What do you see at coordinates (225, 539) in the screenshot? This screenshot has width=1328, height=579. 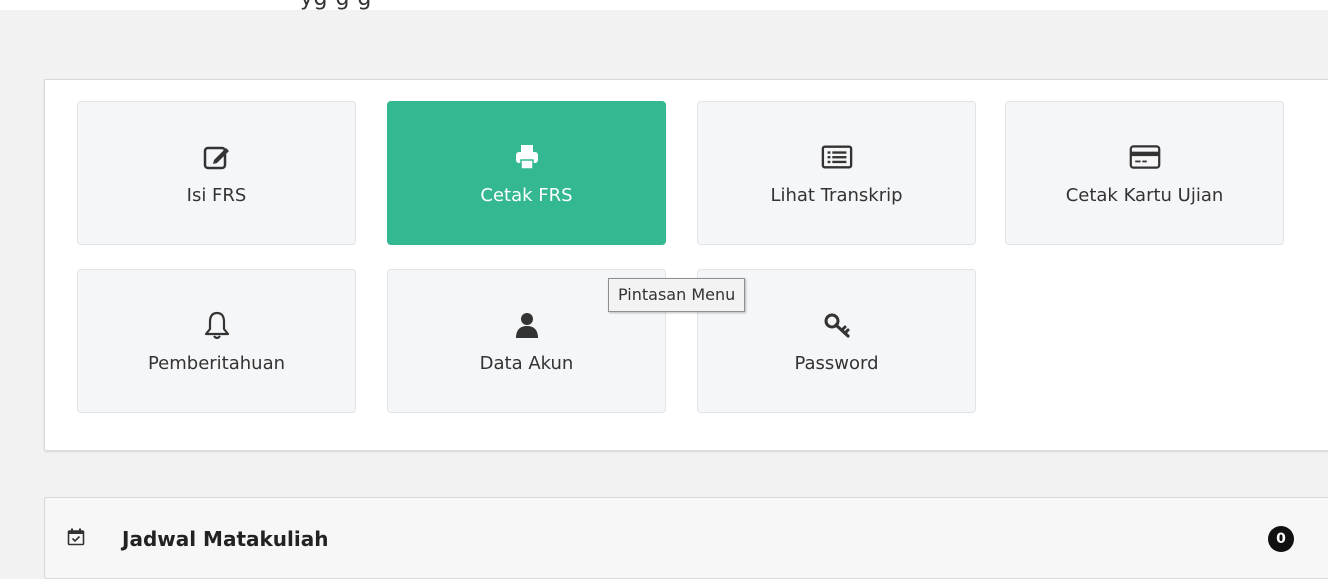 I see `schedule-title: Jadwal Matakuliah` at bounding box center [225, 539].